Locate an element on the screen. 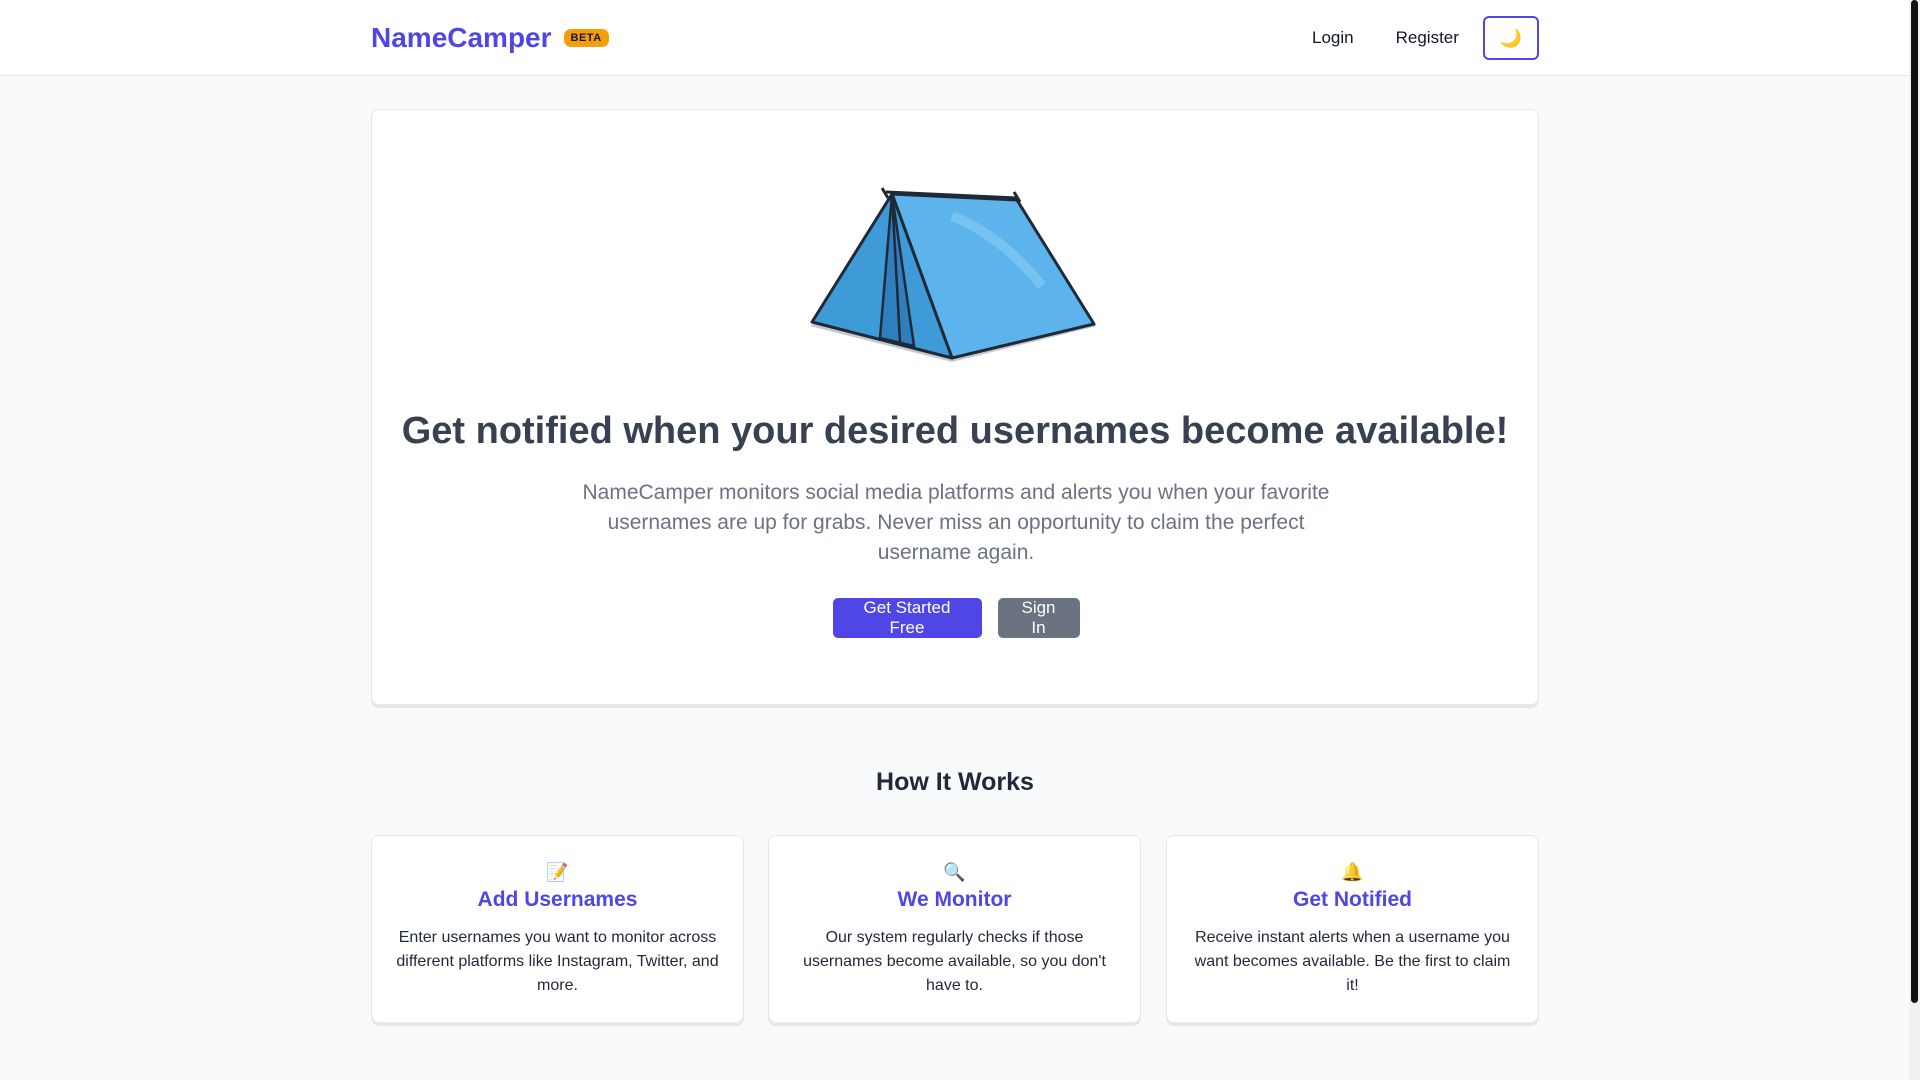  feature-title: Add Usernames is located at coordinates (557, 899).